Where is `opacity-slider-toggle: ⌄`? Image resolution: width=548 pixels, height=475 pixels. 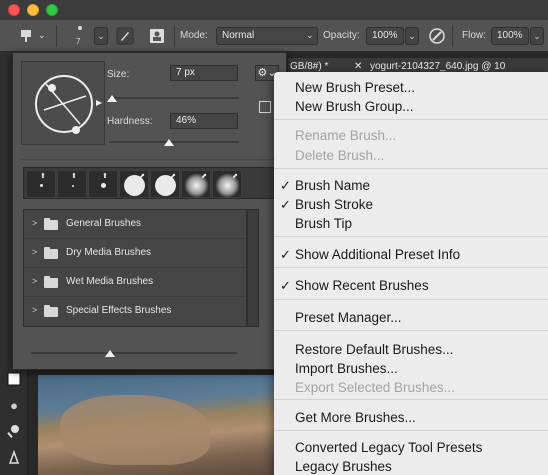
opacity-slider-toggle: ⌄ is located at coordinates (412, 36).